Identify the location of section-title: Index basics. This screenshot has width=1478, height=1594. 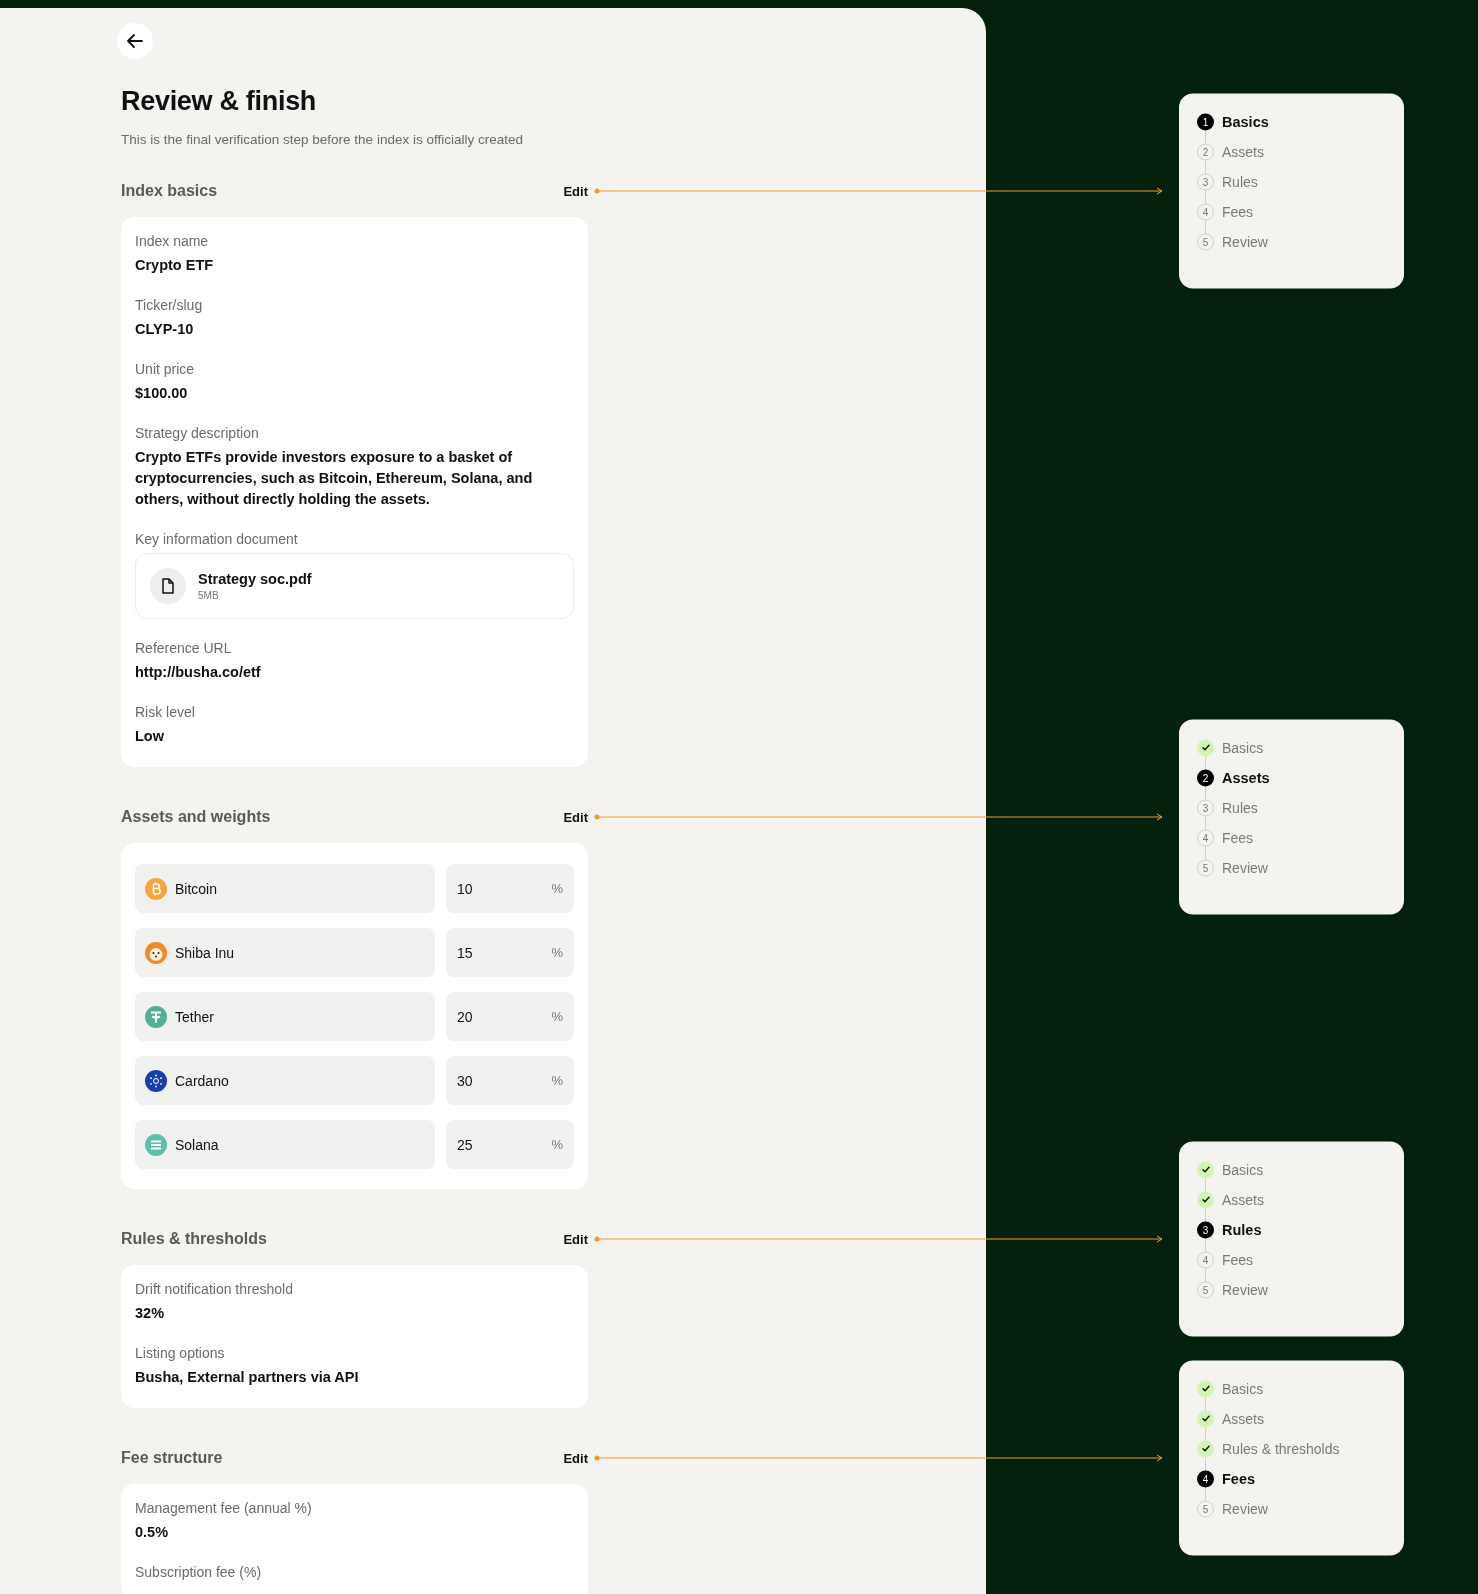
(169, 191).